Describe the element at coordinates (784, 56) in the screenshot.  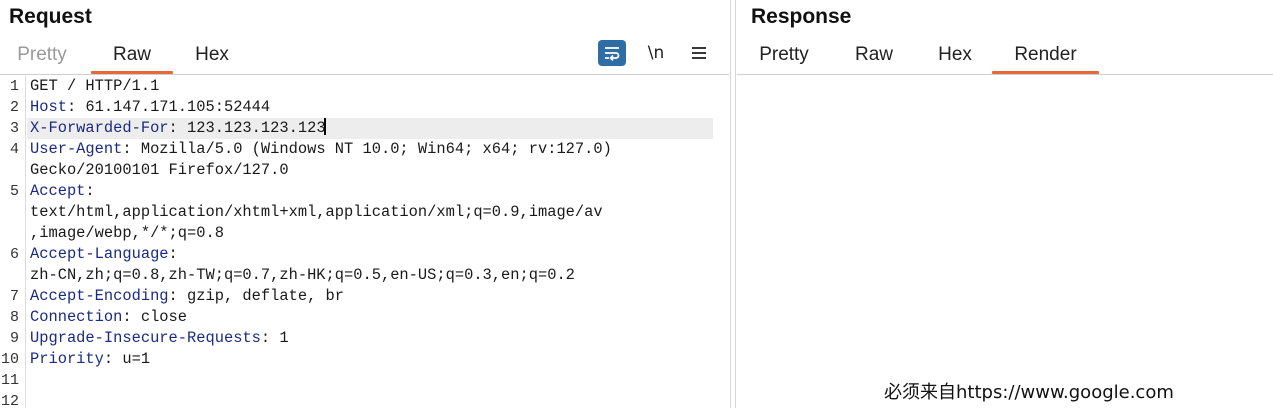
I see `tab-response-pretty: Pretty` at that location.